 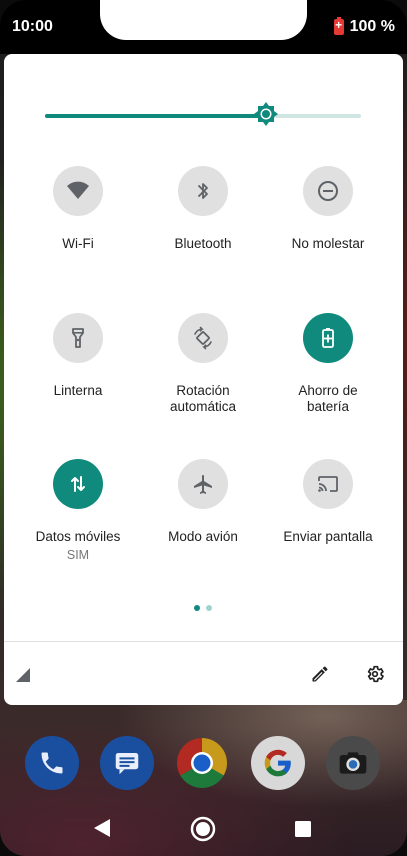 I want to click on status-bar: 10:00 100 %, so click(x=203, y=27).